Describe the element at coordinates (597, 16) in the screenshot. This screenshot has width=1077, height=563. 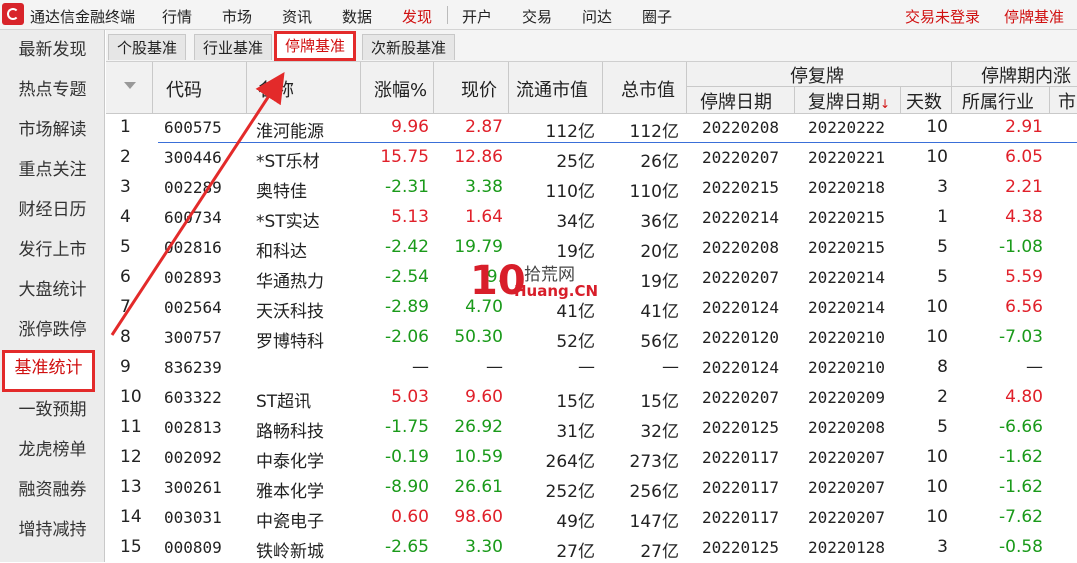
I see `menu-item-ask: 问达` at that location.